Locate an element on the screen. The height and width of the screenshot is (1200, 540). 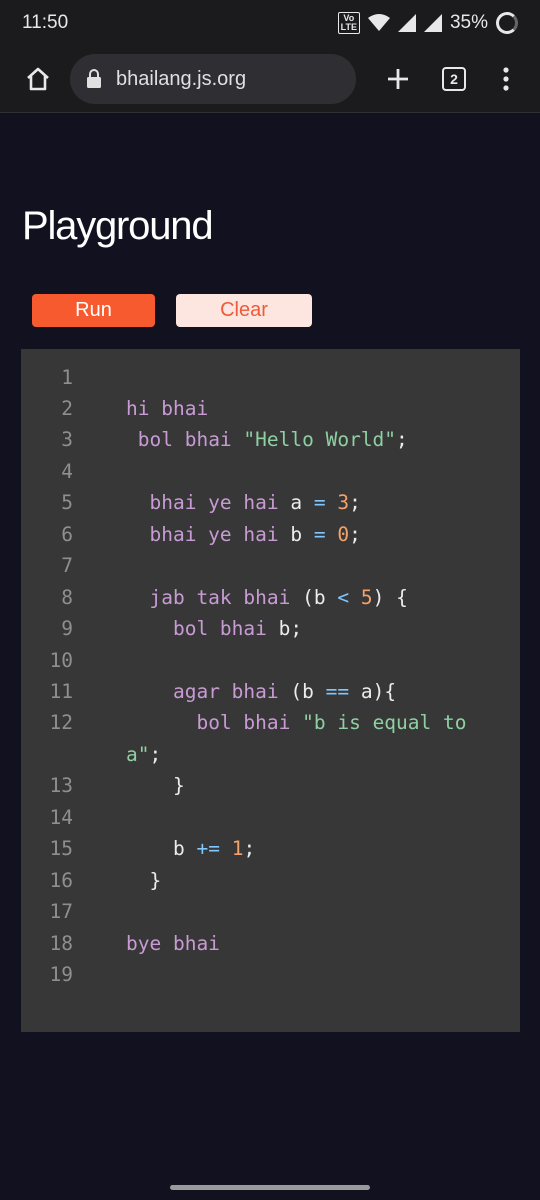
code-text: b; is located at coordinates (290, 628).